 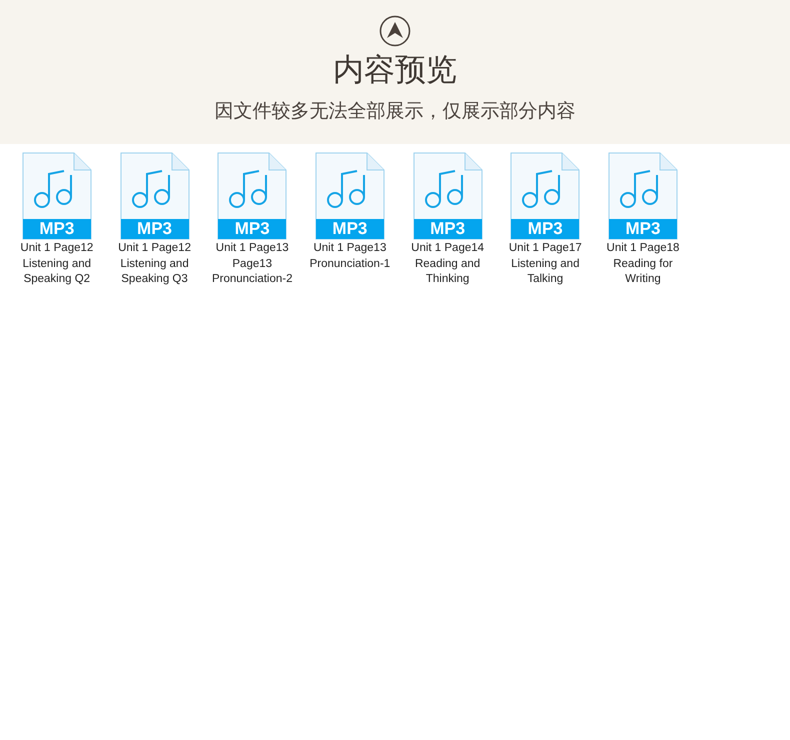 I want to click on file-name: Unit 1 Page12 Listening and Speaking Q2, so click(x=57, y=264).